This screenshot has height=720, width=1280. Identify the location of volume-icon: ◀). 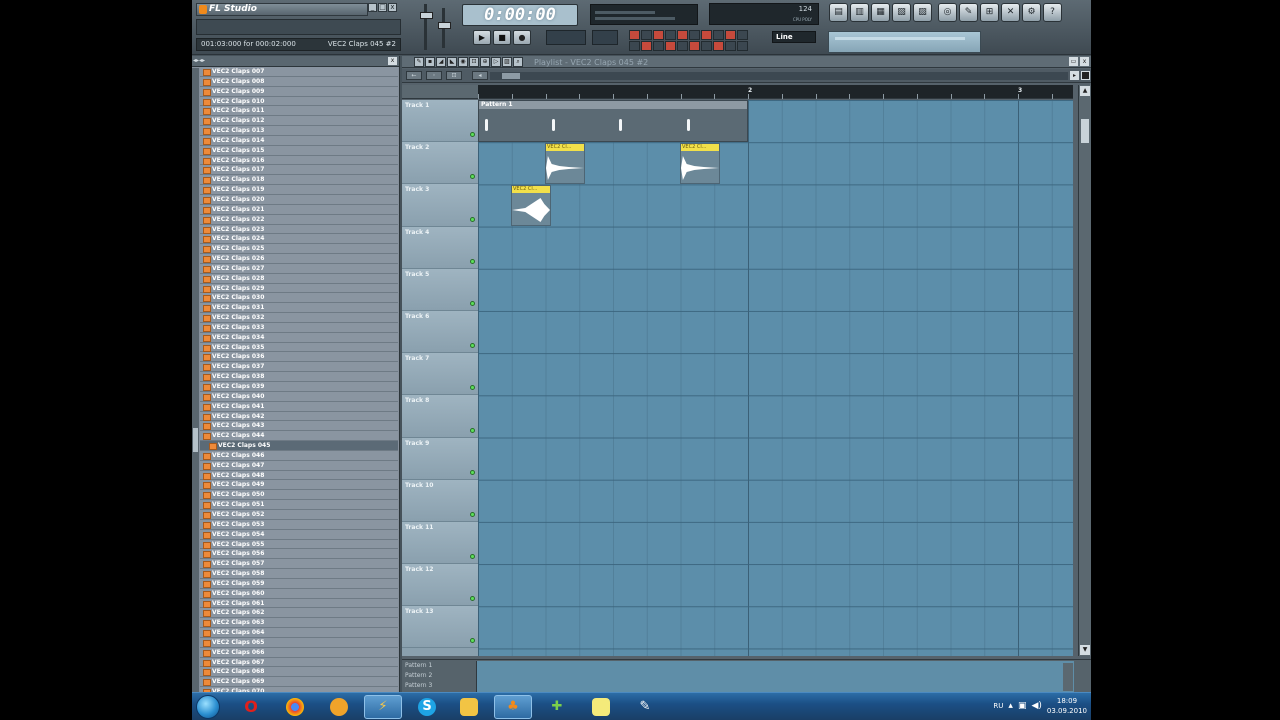
(1036, 706).